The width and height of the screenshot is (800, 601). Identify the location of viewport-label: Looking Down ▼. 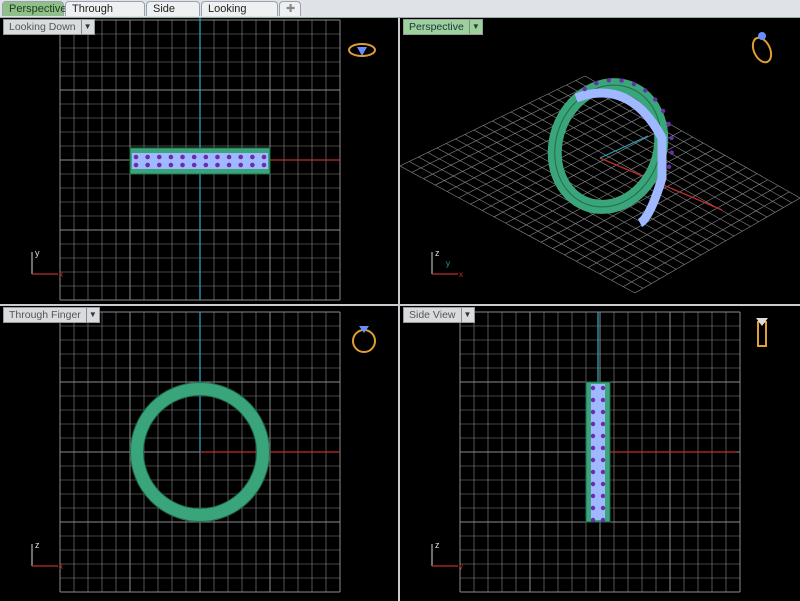
(49, 27).